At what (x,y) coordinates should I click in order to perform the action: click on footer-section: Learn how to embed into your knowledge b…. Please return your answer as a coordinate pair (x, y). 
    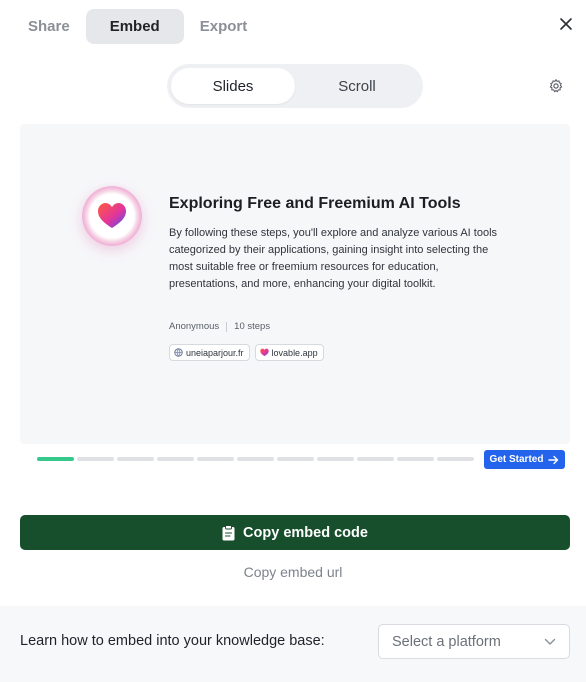
    Looking at the image, I should click on (293, 644).